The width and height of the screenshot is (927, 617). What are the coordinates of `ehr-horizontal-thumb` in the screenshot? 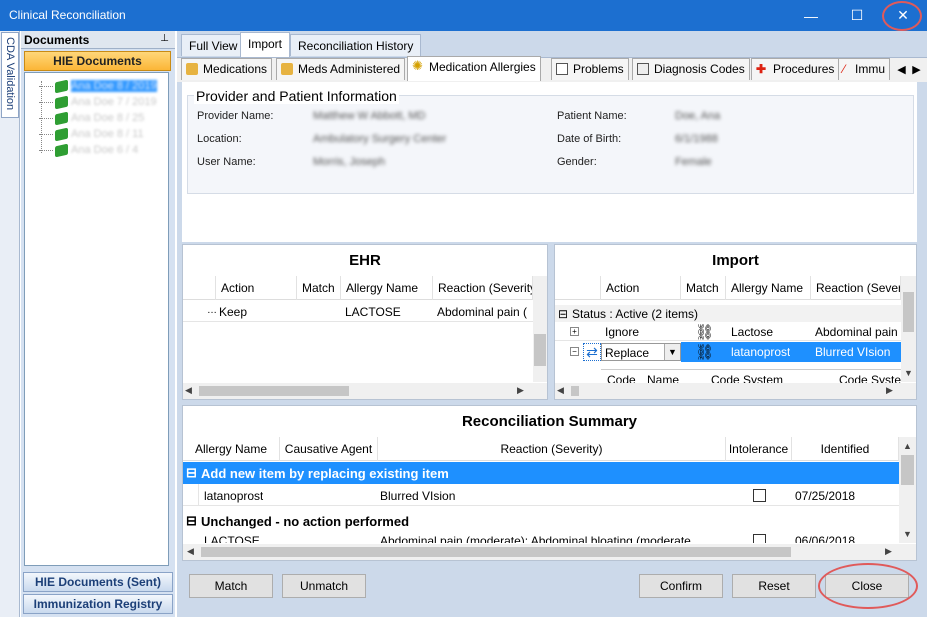 It's located at (274, 391).